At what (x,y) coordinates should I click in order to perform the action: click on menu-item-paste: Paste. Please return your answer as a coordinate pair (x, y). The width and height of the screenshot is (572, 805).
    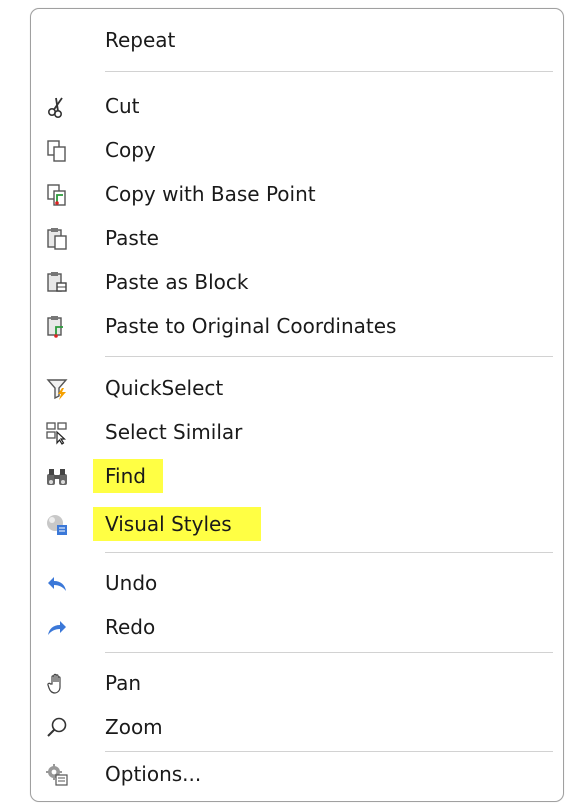
    Looking at the image, I should click on (297, 239).